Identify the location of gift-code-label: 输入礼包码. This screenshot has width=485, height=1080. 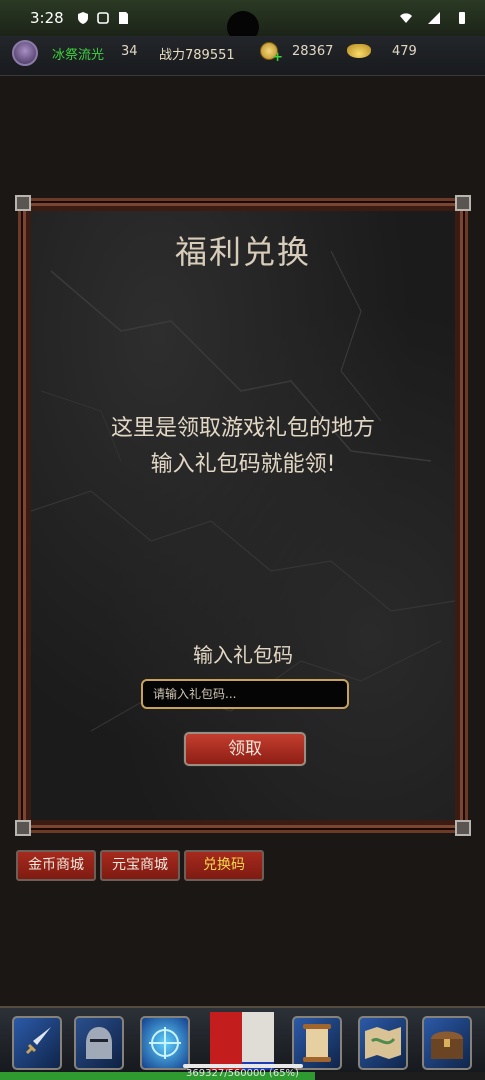
(243, 655).